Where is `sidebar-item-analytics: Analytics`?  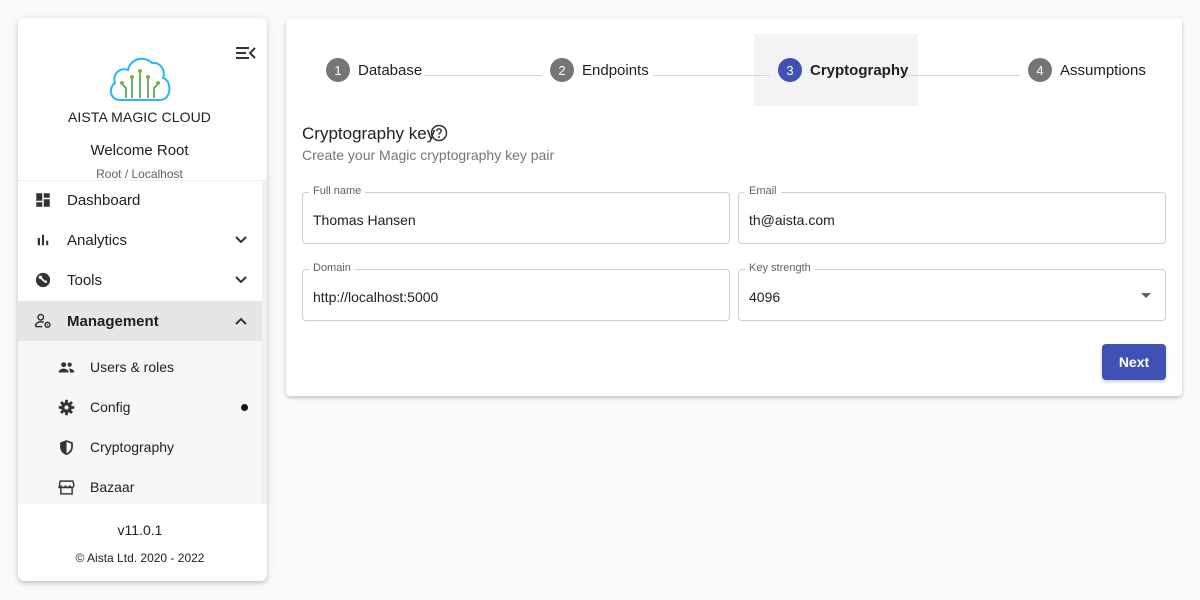 sidebar-item-analytics: Analytics is located at coordinates (140, 240).